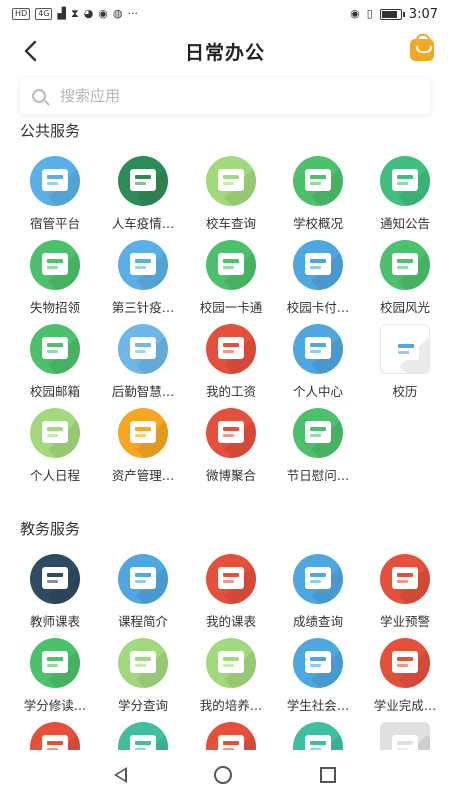 Image resolution: width=450 pixels, height=800 pixels. I want to click on status-left: HD 4G ▟ ⧗ ◕ ◉ ◍ ···, so click(75, 14).